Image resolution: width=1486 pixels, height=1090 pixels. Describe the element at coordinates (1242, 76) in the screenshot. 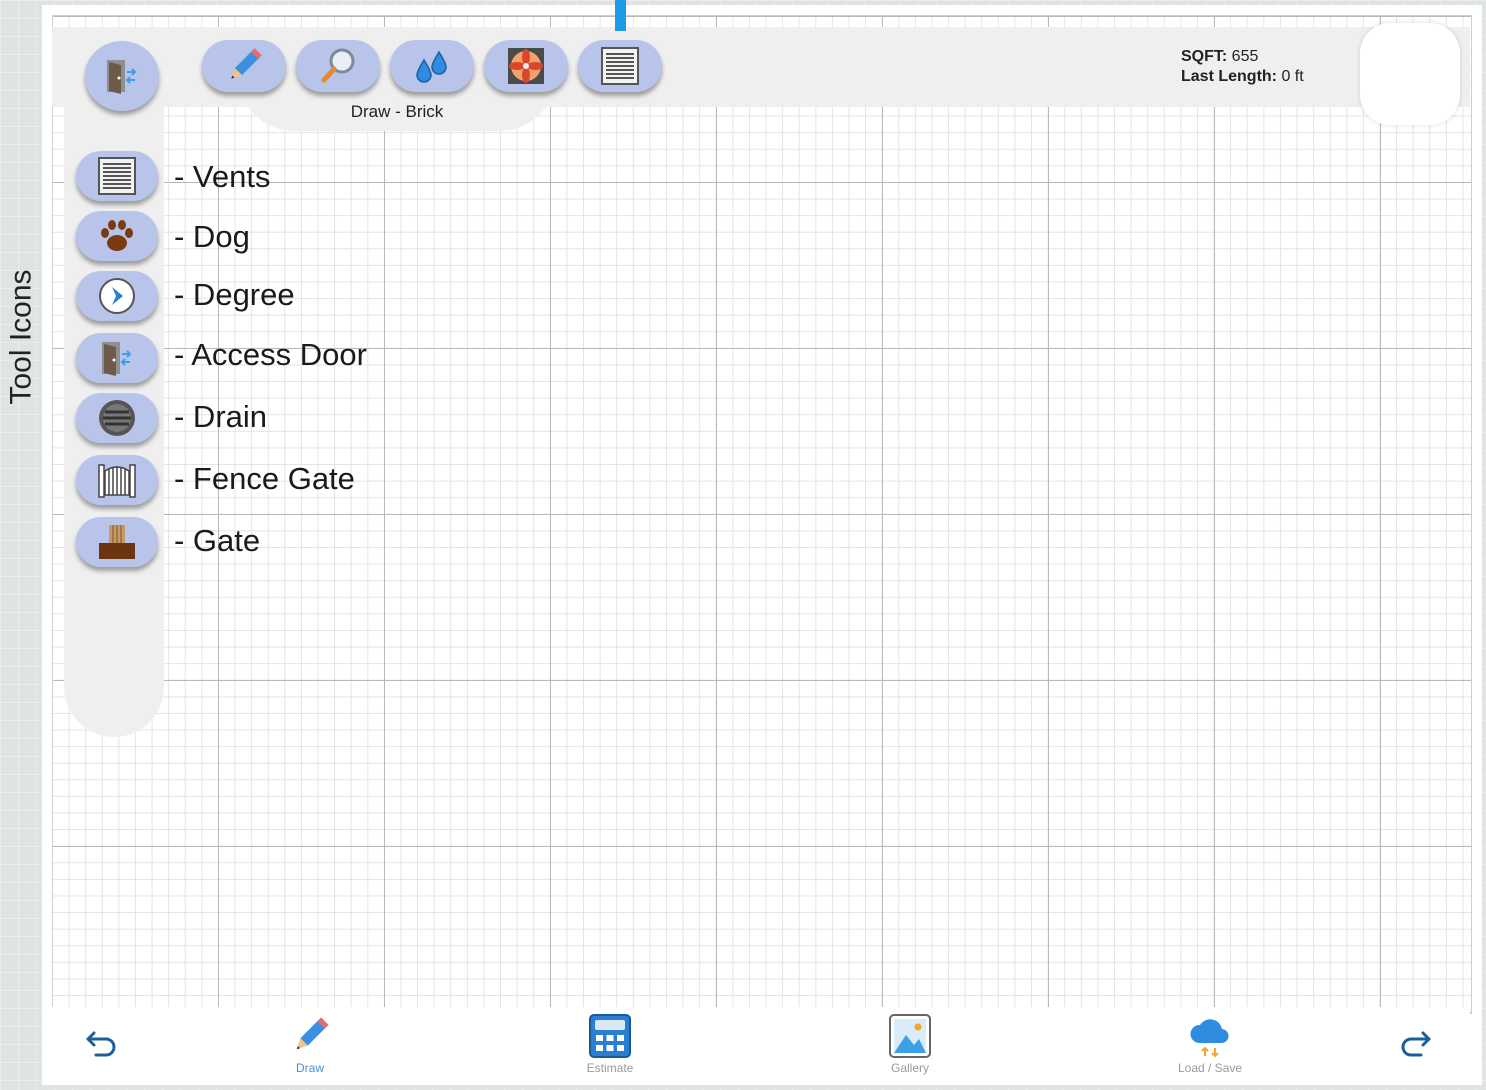

I see `last-length-readout: Last Length: 0 ft` at that location.